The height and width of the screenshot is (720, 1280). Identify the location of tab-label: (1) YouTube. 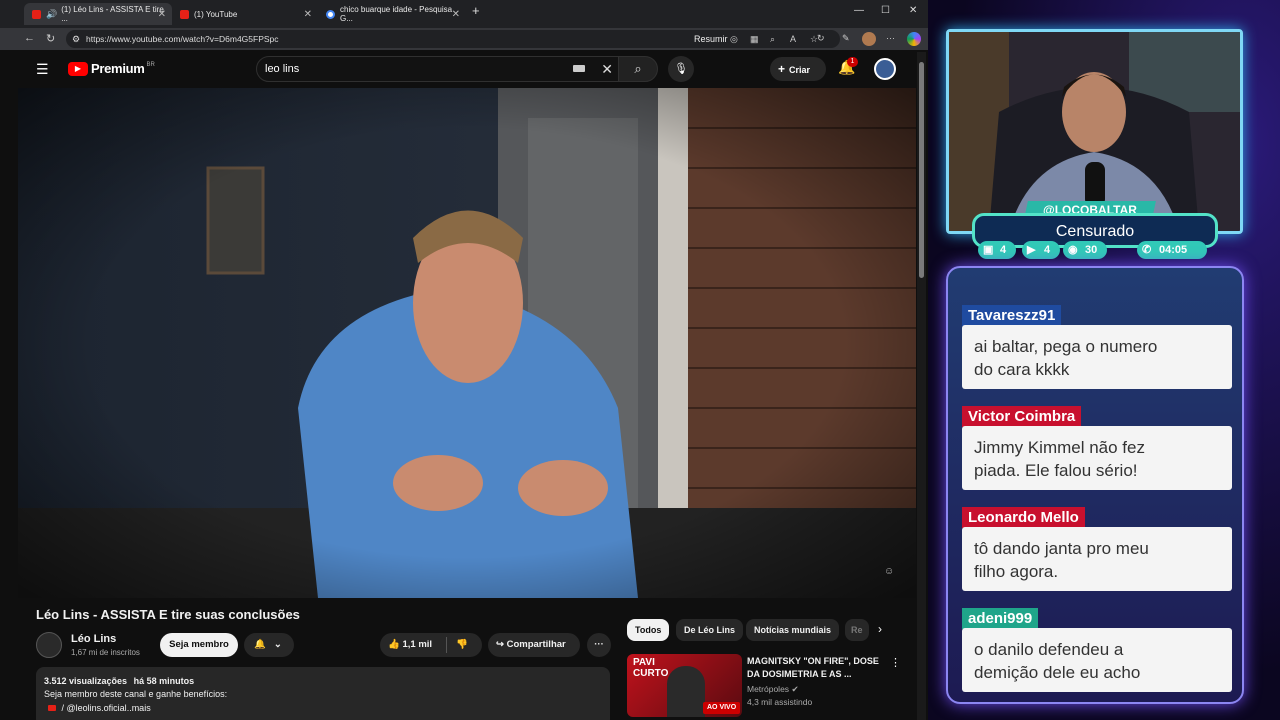
(216, 14).